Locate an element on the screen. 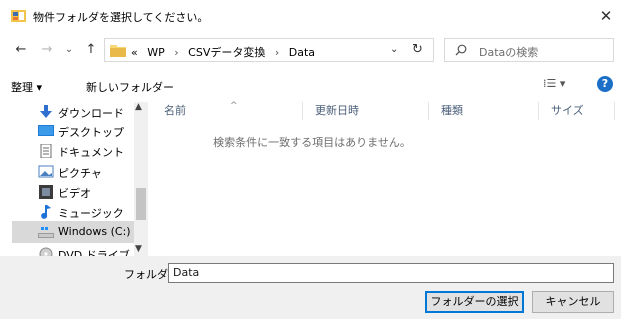  select-folder-button: フォルダーの選択 is located at coordinates (474, 302).